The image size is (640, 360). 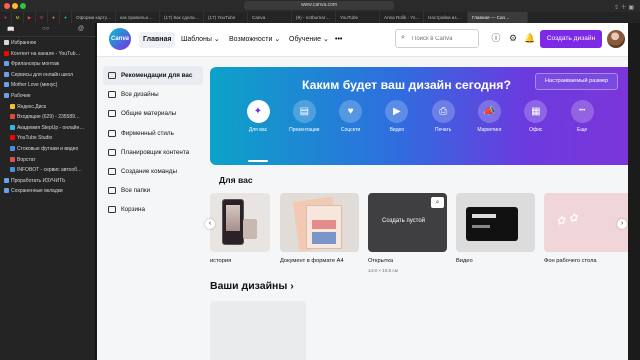 What do you see at coordinates (48, 43) in the screenshot?
I see `bookmark-item: Избранное` at bounding box center [48, 43].